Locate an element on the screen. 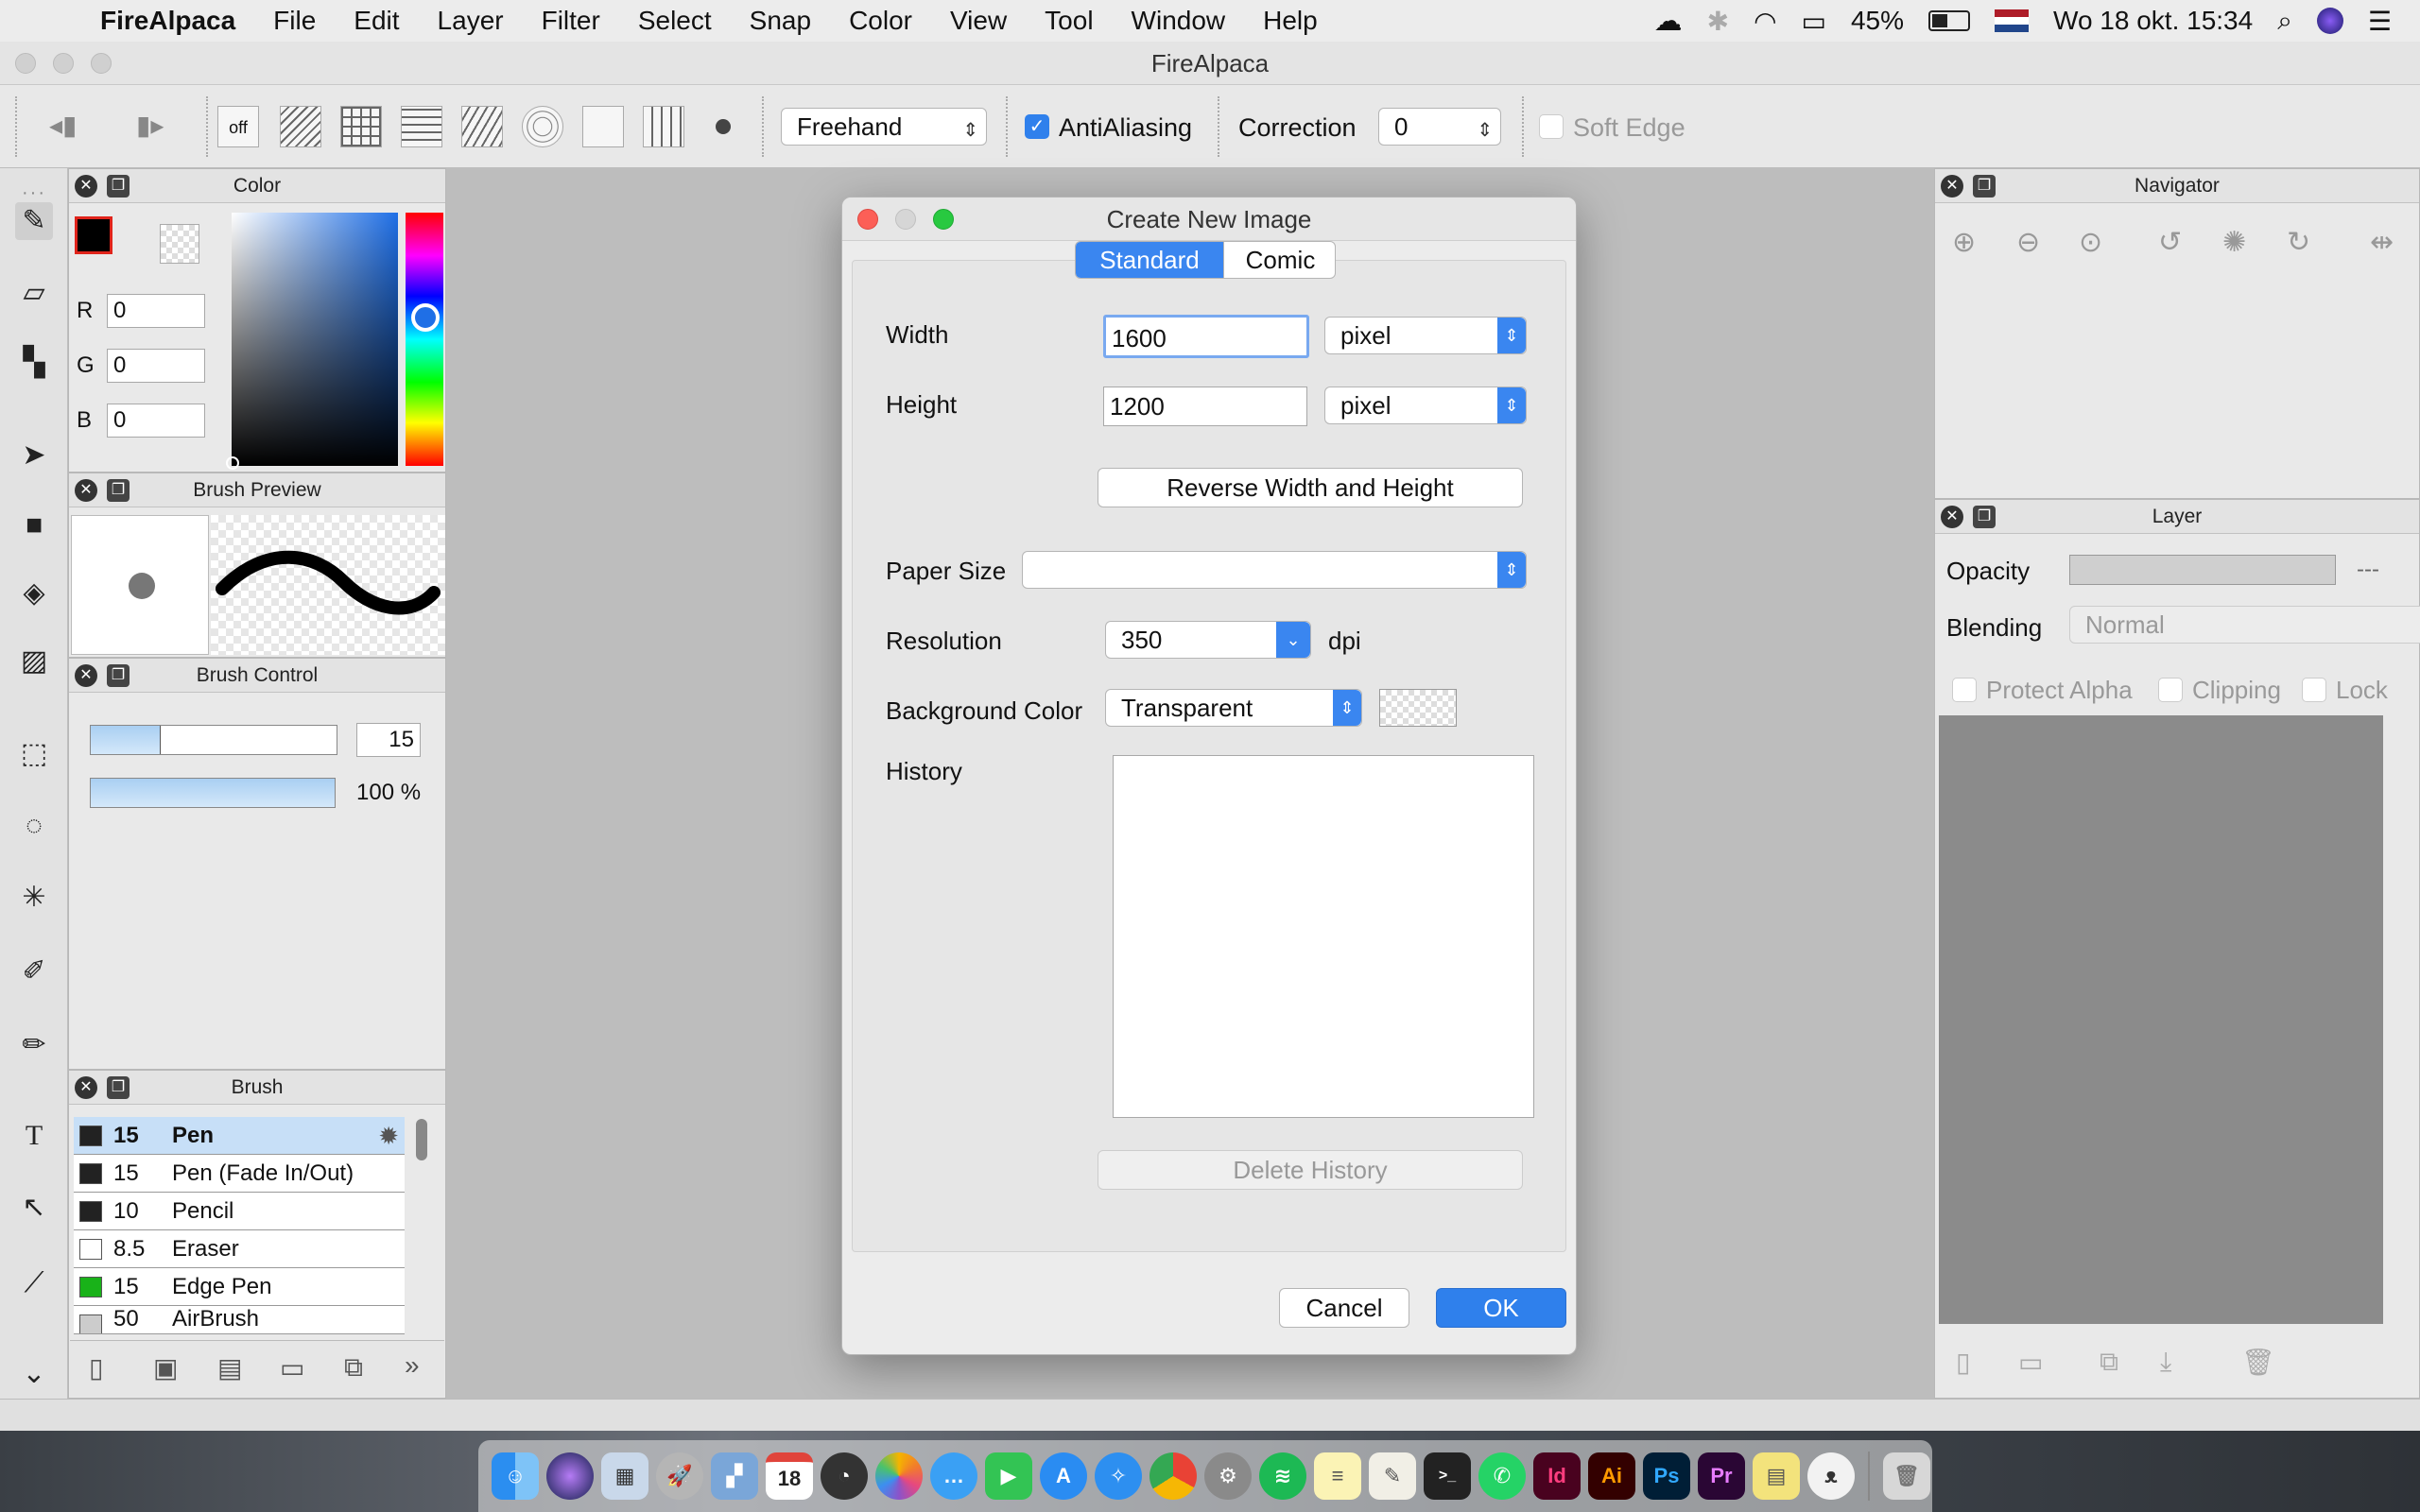  prev-icon: ◂▮ is located at coordinates (63, 125).